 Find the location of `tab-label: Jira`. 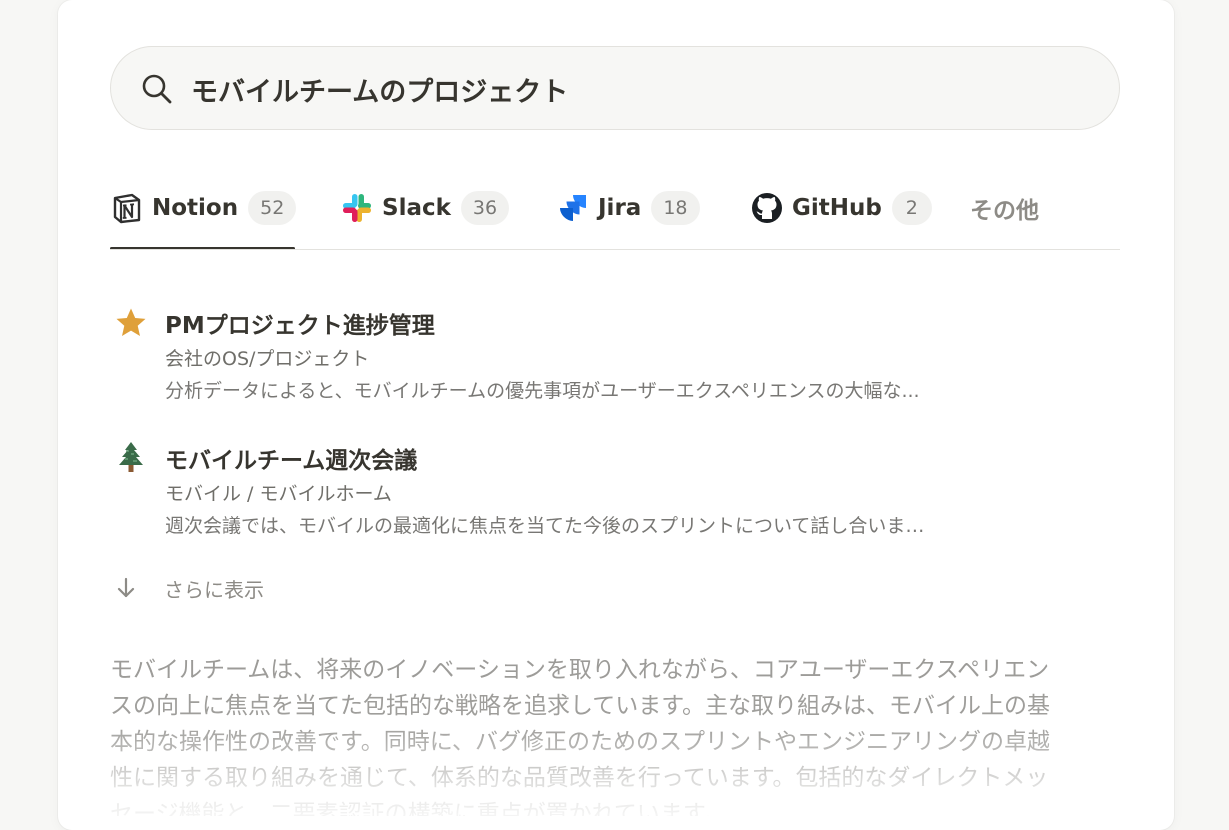

tab-label: Jira is located at coordinates (619, 208).